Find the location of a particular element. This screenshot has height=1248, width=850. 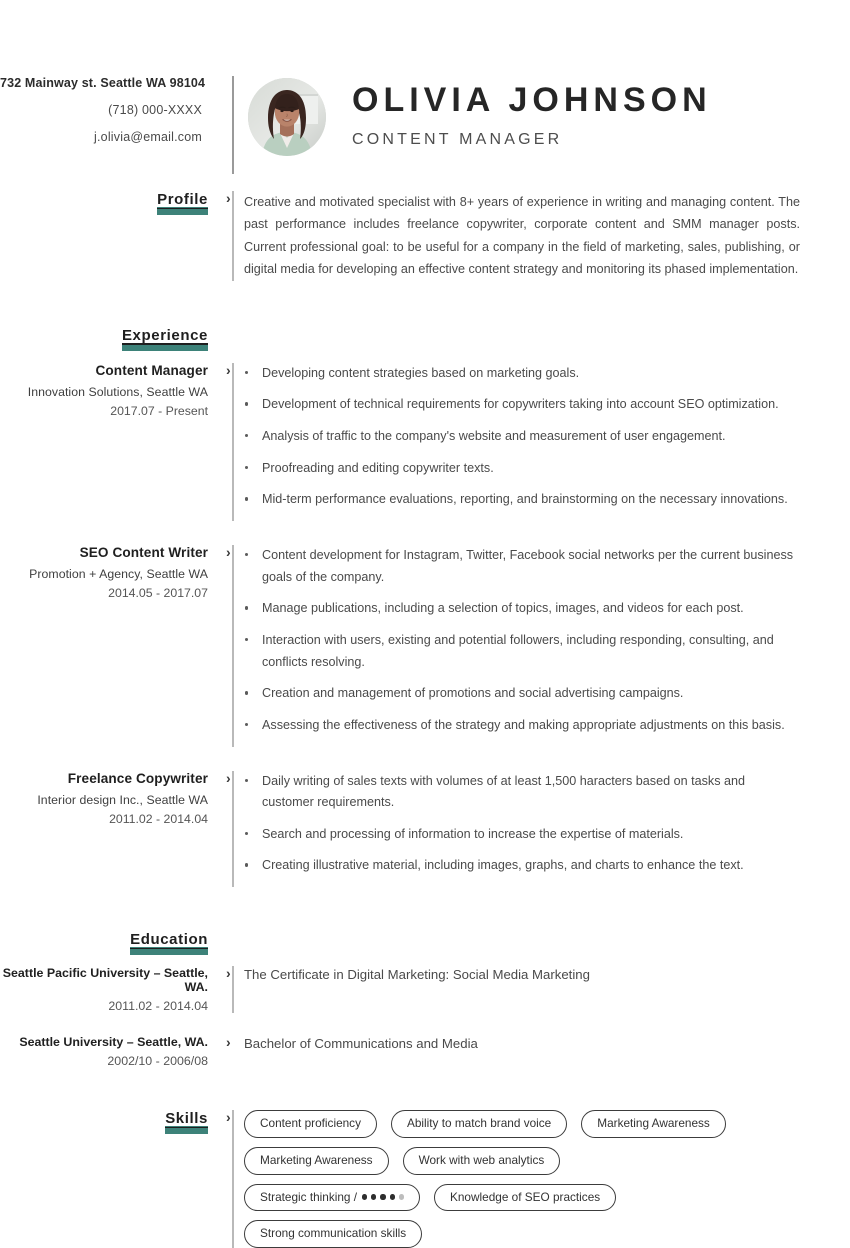

skill-pill: Ability to match brand voice is located at coordinates (479, 1124).